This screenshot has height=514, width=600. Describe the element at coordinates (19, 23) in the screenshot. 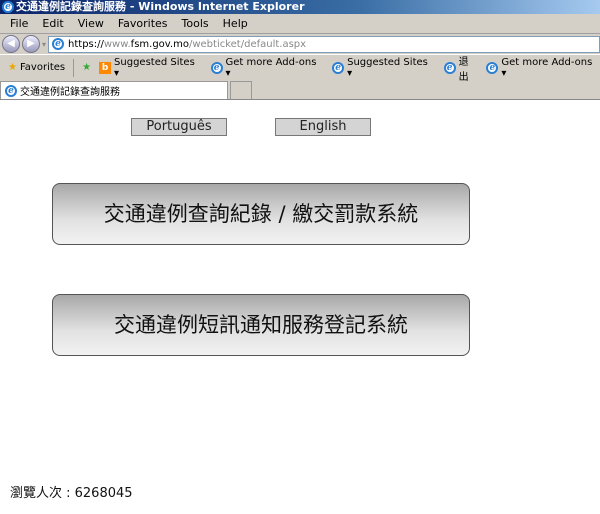

I see `menu-file: File` at that location.